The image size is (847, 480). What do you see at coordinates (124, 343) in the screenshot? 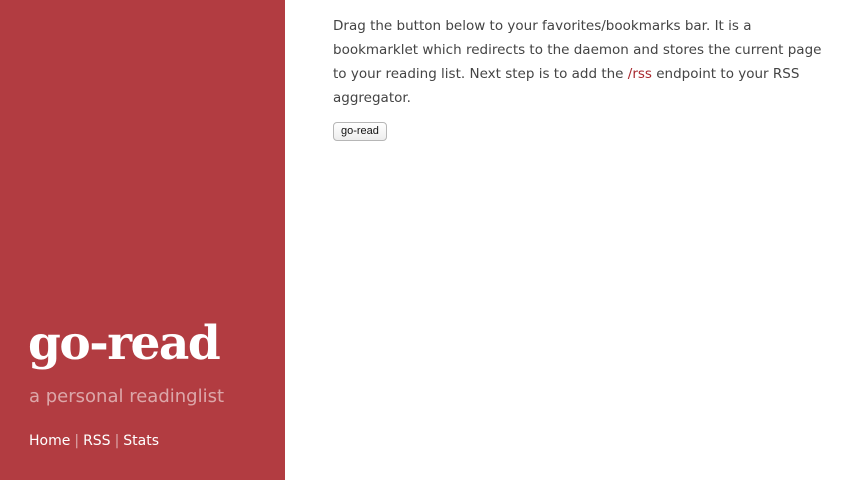
I see `brand-title: go-read` at bounding box center [124, 343].